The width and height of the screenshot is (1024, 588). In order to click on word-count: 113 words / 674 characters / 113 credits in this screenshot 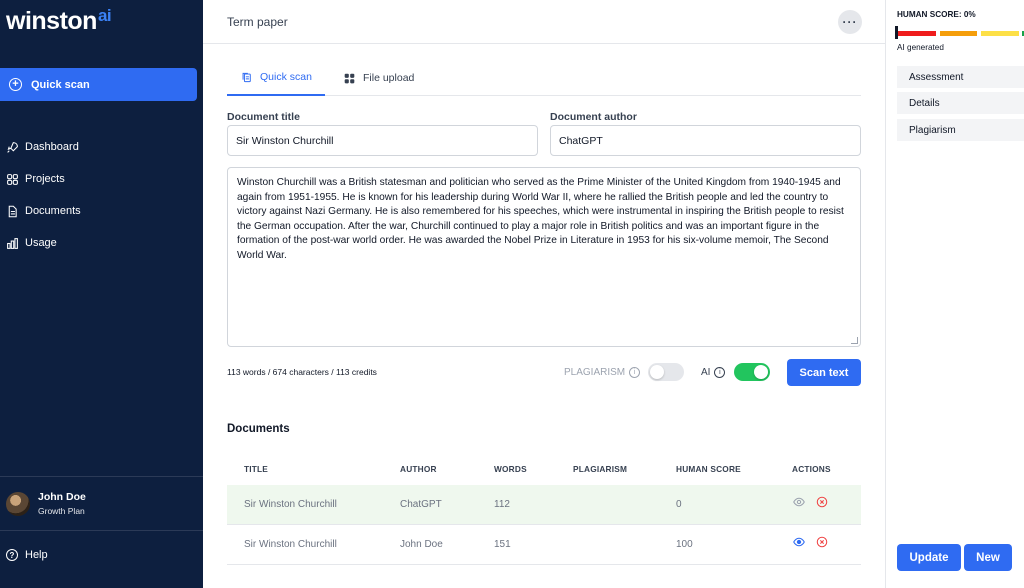, I will do `click(302, 372)`.